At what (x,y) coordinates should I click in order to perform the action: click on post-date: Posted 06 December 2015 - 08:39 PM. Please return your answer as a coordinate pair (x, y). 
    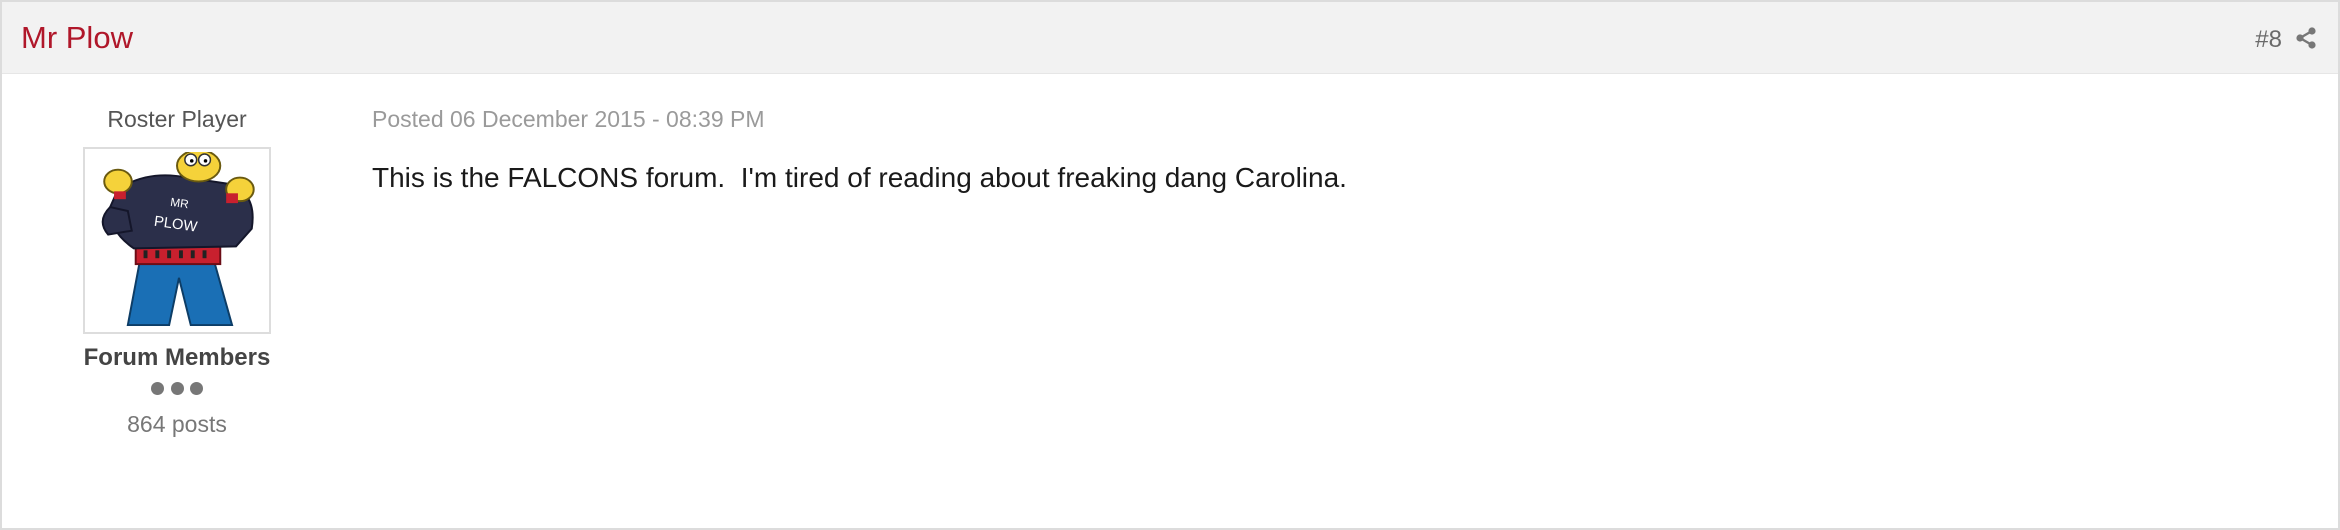
    Looking at the image, I should click on (568, 119).